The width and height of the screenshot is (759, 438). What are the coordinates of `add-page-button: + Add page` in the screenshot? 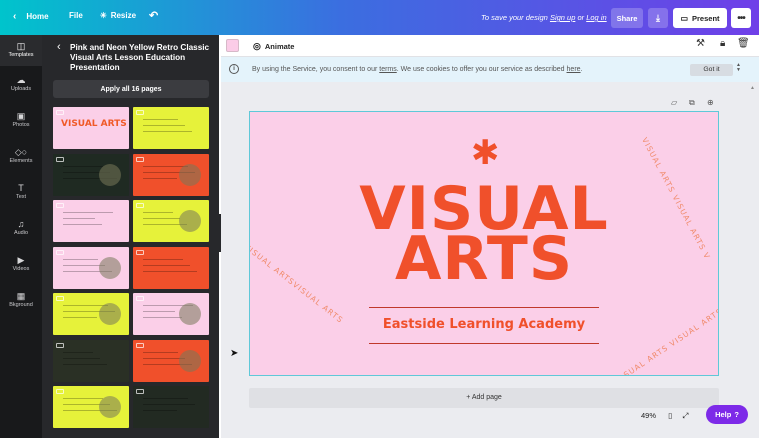 It's located at (484, 398).